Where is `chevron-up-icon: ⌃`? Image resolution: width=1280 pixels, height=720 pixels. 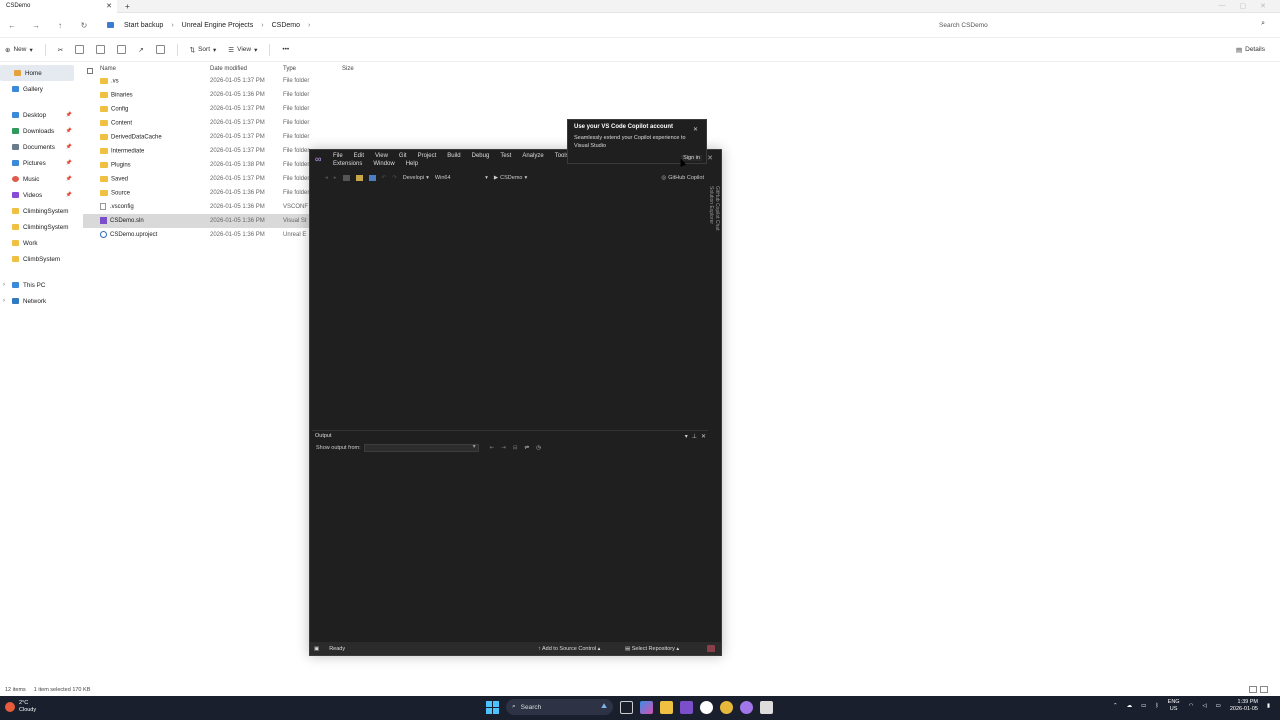
chevron-up-icon: ⌃ is located at coordinates (1115, 706).